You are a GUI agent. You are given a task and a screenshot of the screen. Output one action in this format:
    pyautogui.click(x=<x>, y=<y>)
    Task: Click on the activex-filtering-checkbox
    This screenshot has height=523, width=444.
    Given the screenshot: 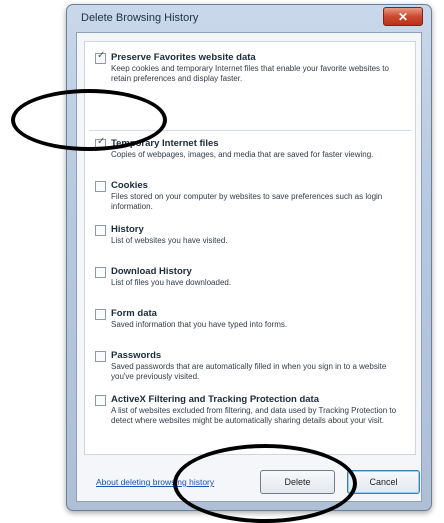 What is the action you would take?
    pyautogui.click(x=100, y=400)
    